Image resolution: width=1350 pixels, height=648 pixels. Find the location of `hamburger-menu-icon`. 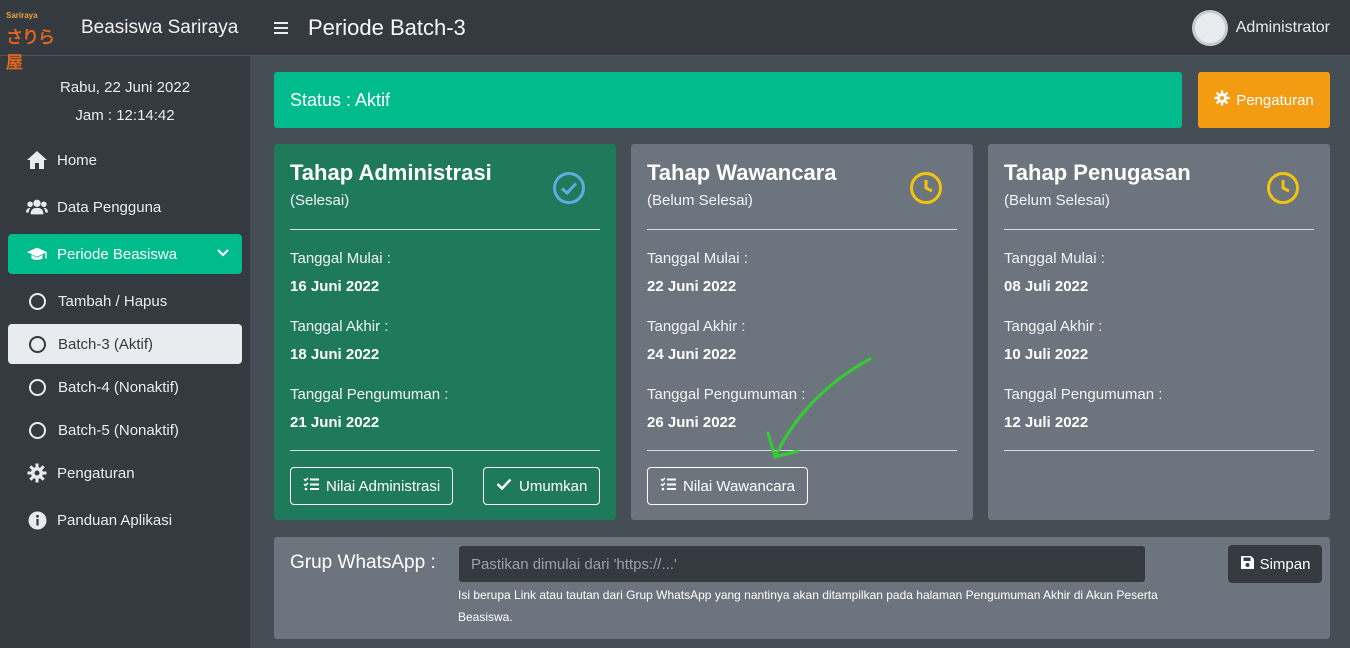

hamburger-menu-icon is located at coordinates (281, 27).